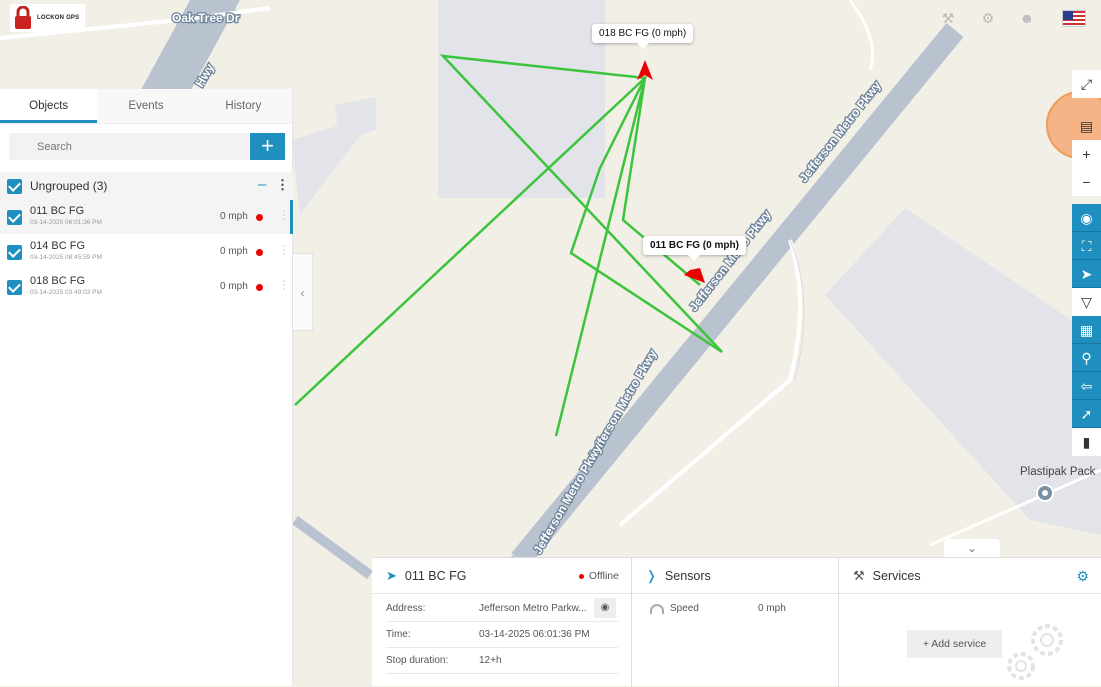  What do you see at coordinates (1035, 652) in the screenshot?
I see `gears-icon` at bounding box center [1035, 652].